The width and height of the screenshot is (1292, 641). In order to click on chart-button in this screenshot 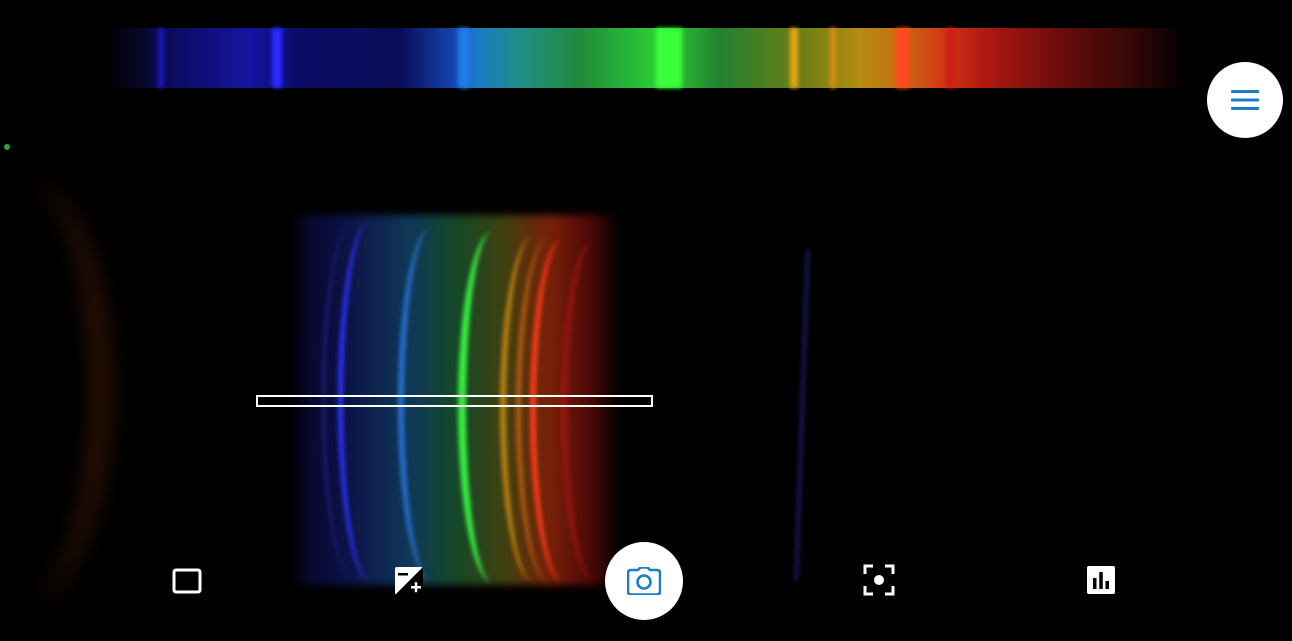, I will do `click(1101, 580)`.